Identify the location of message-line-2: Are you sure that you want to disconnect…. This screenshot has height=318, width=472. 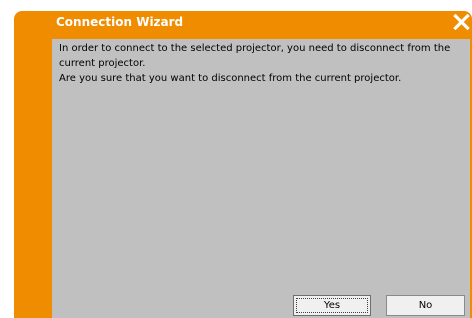
(230, 78).